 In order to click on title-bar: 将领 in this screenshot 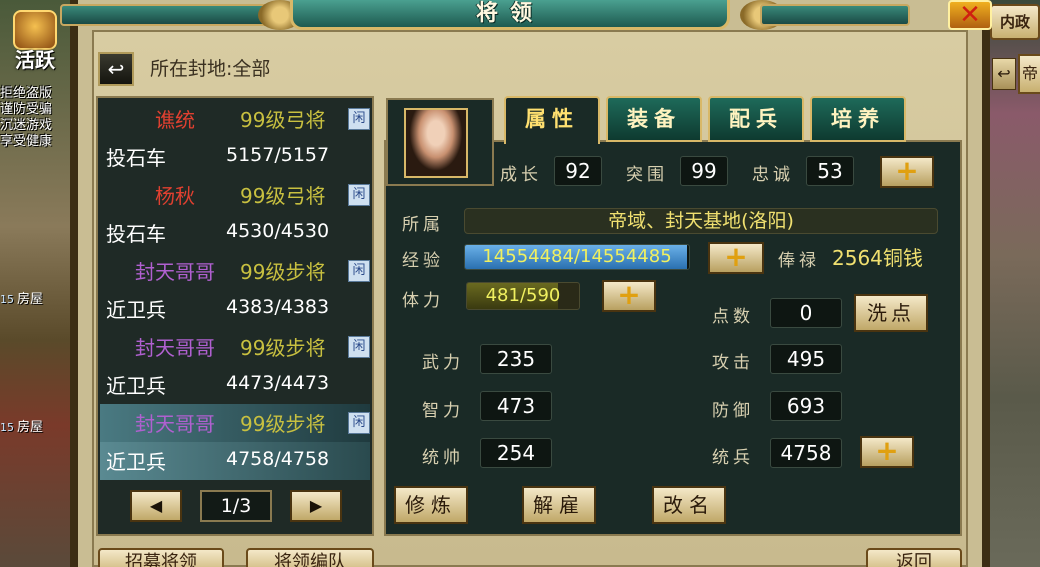, I will do `click(480, 17)`.